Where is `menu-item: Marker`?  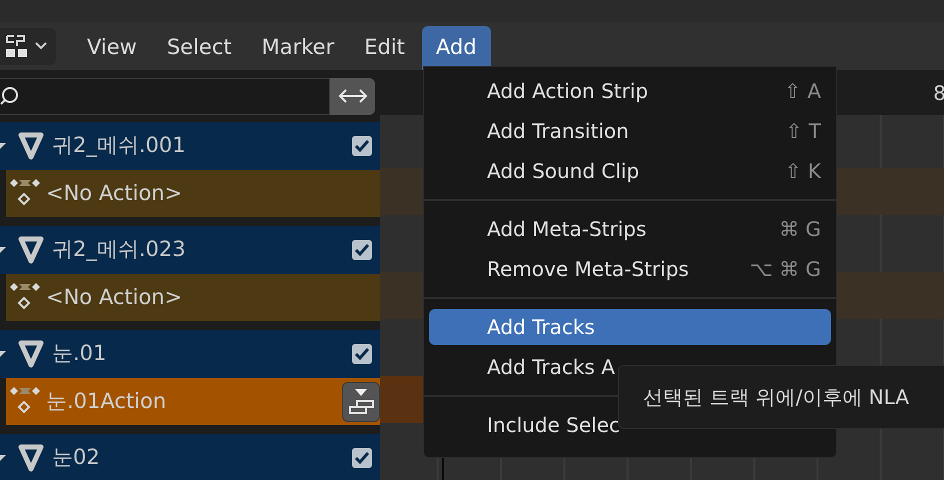
menu-item: Marker is located at coordinates (298, 48).